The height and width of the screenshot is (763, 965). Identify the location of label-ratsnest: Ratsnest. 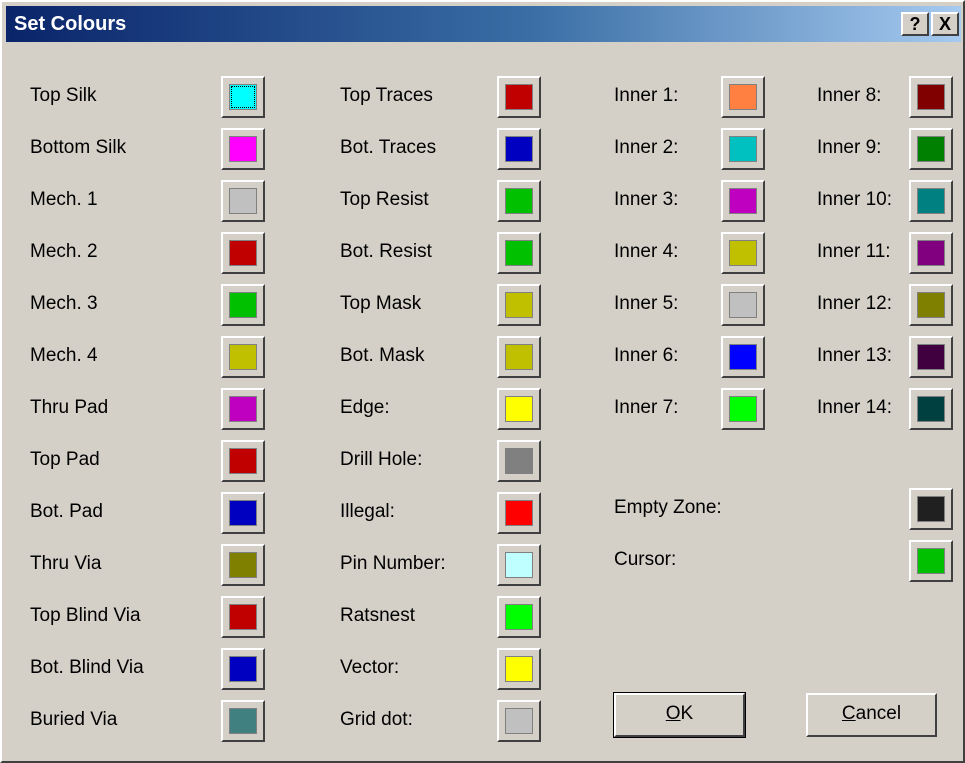
(377, 615).